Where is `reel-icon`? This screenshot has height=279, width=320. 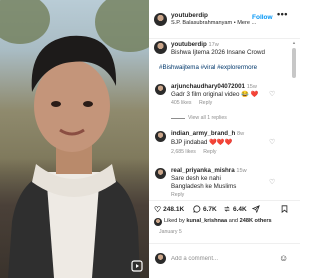
reel-icon is located at coordinates (137, 266).